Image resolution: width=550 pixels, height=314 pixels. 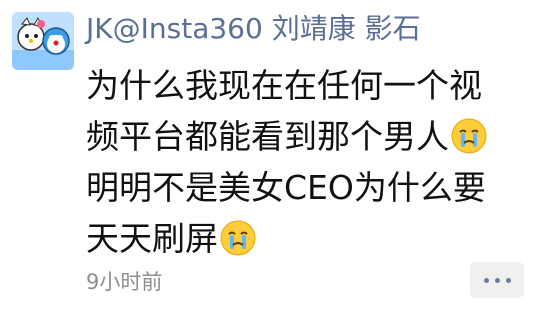 I want to click on avatar, so click(x=43, y=41).